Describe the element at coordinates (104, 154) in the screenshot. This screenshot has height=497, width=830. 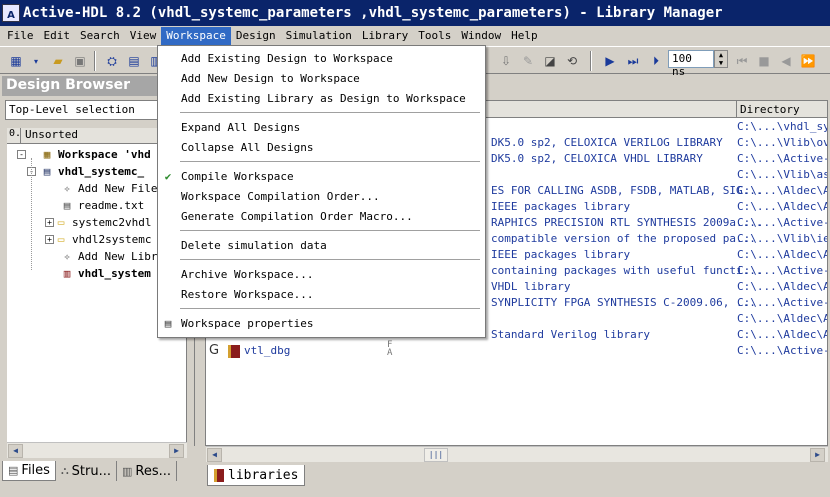
I see `tree-item-label: Workspace 'vhd` at that location.